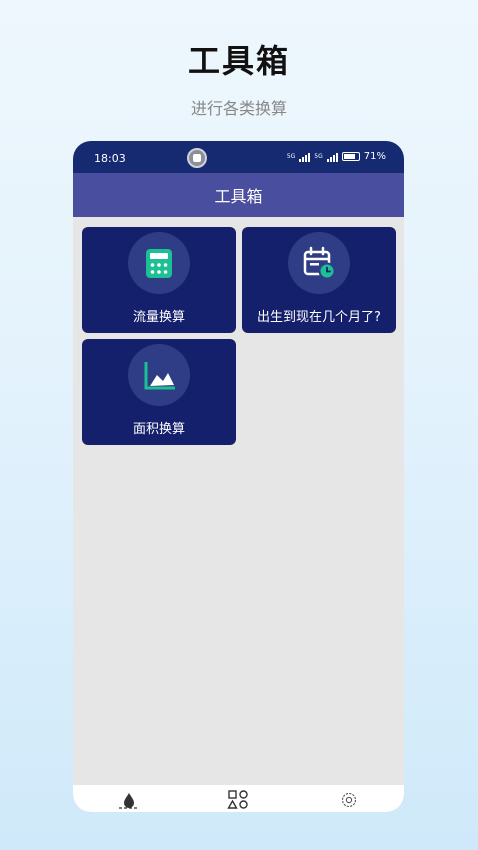  Describe the element at coordinates (238, 108) in the screenshot. I see `promo-subtitle: 进行各类换算` at that location.